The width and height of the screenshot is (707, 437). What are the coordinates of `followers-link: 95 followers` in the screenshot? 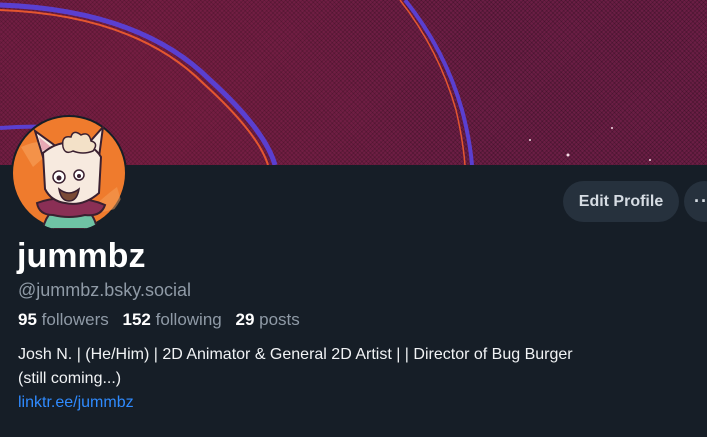 It's located at (63, 319).